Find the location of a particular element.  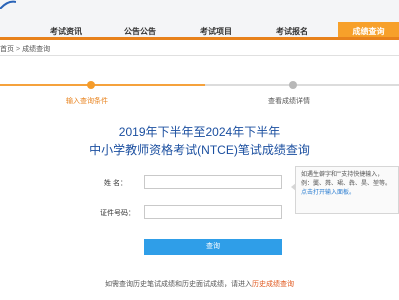

nav-item-score-query: 成绩查询 is located at coordinates (368, 29).